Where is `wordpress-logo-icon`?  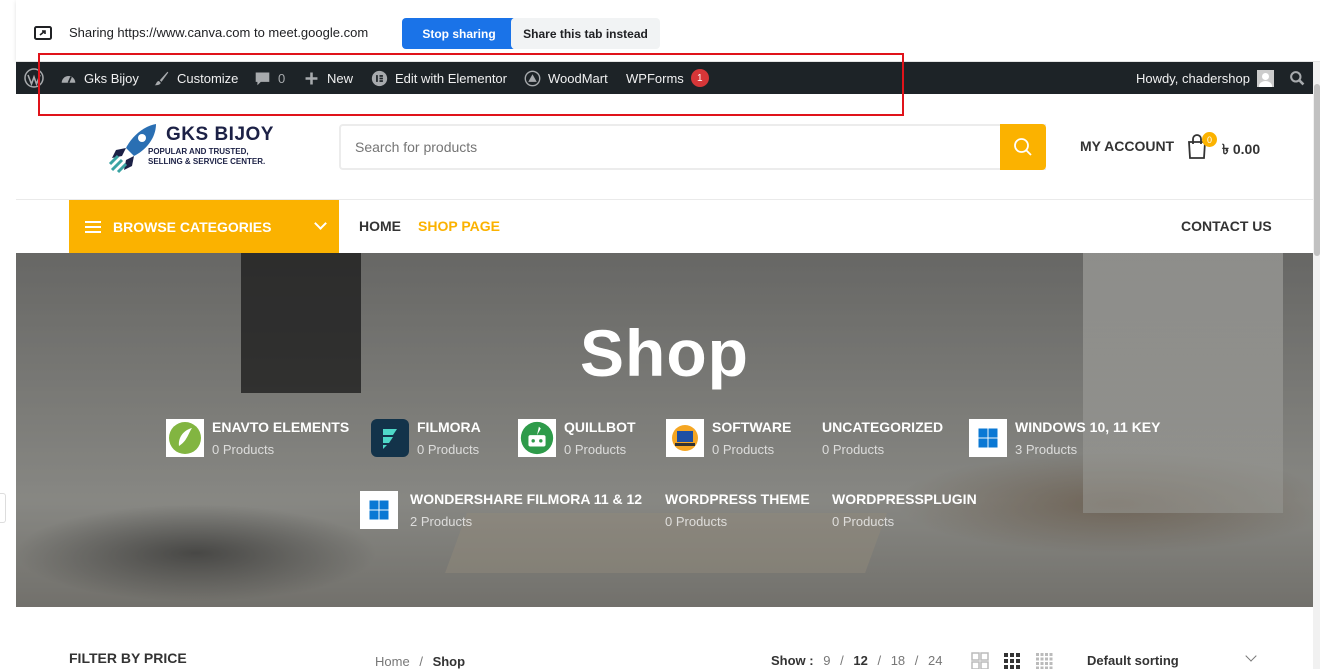
wordpress-logo-icon is located at coordinates (34, 78).